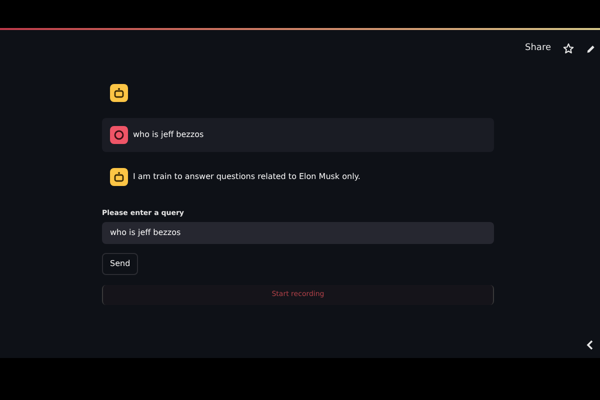 The image size is (600, 400). What do you see at coordinates (591, 49) in the screenshot?
I see `pencil-icon` at bounding box center [591, 49].